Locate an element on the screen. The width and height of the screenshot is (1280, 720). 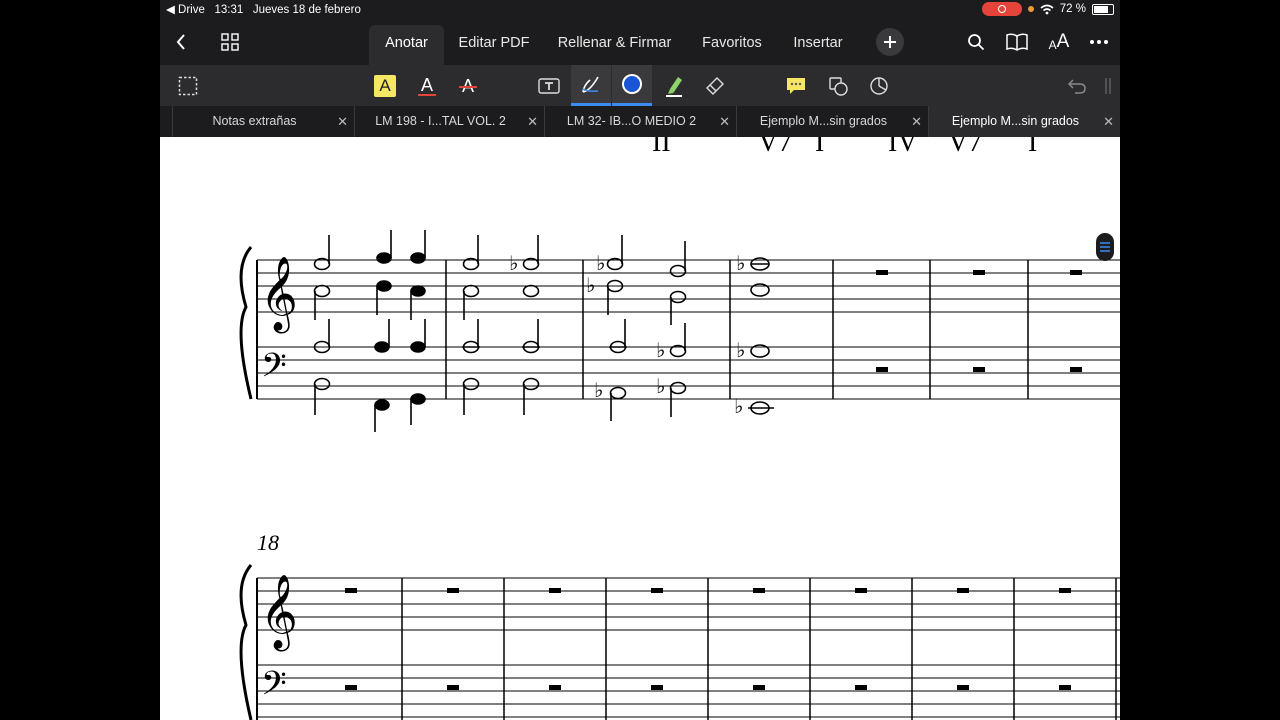
pen-icon is located at coordinates (591, 85).